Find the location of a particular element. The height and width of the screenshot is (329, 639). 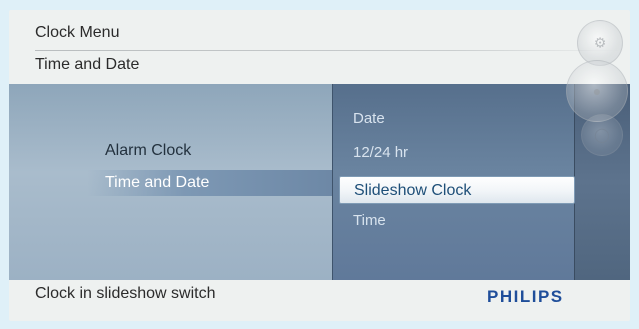

submenu-item-time: Time is located at coordinates (369, 220).